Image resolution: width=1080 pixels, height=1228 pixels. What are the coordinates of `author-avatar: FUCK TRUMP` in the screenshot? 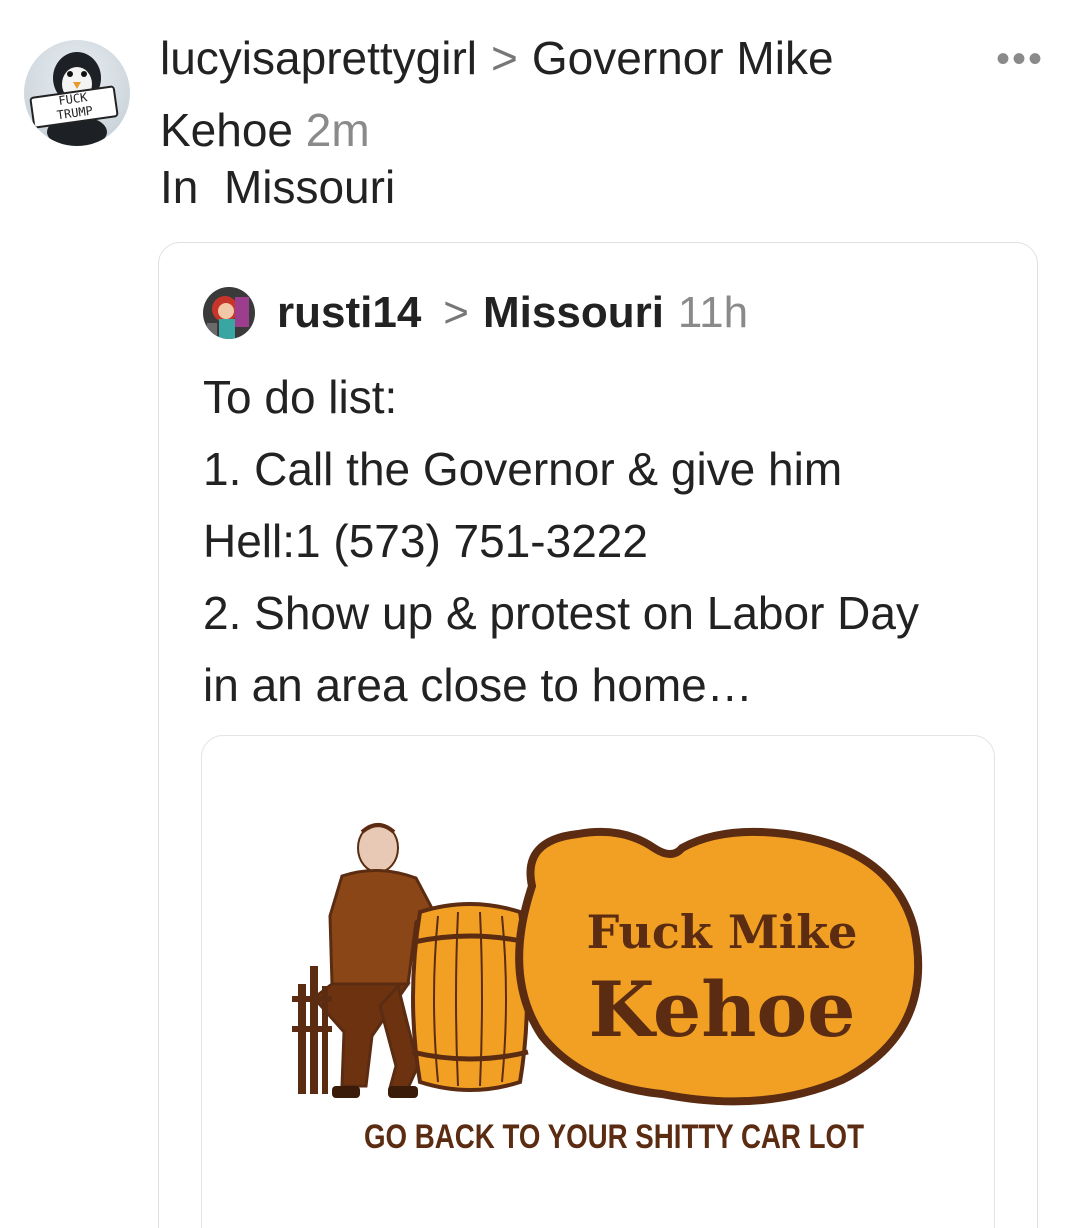 It's located at (77, 93).